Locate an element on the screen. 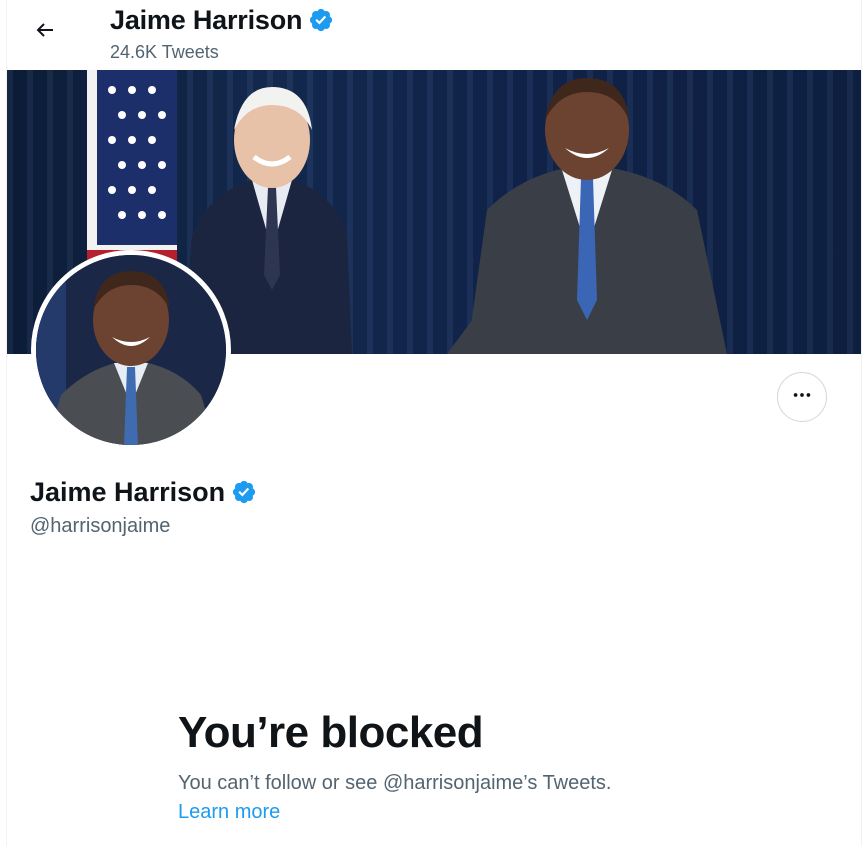 The width and height of the screenshot is (864, 846). profile-handle: @harrisonjaime is located at coordinates (100, 526).